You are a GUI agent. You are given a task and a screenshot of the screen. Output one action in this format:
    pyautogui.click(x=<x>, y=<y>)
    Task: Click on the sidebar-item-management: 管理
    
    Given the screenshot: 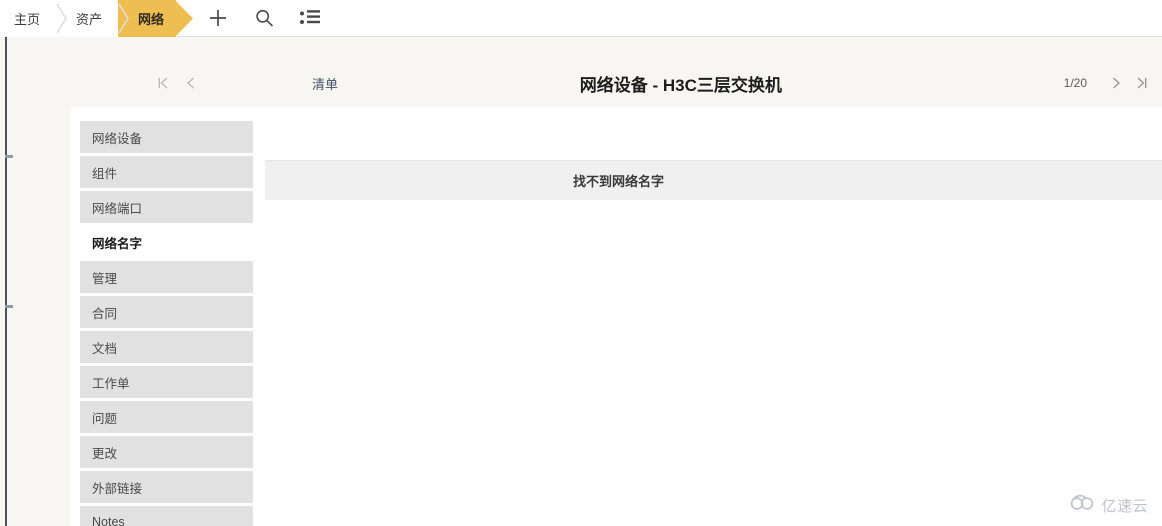 What is the action you would take?
    pyautogui.click(x=166, y=277)
    